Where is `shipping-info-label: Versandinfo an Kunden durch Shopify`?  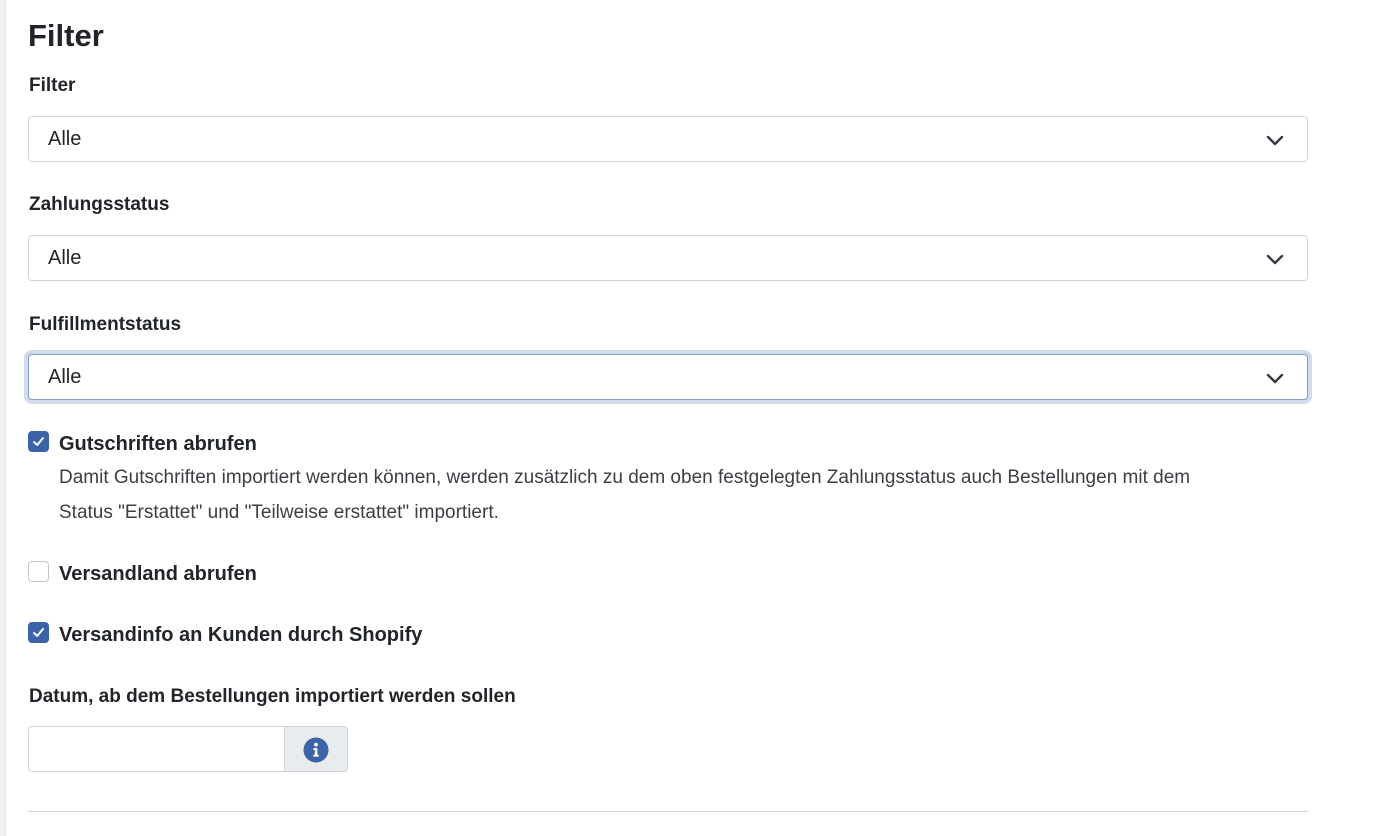 shipping-info-label: Versandinfo an Kunden durch Shopify is located at coordinates (240, 635).